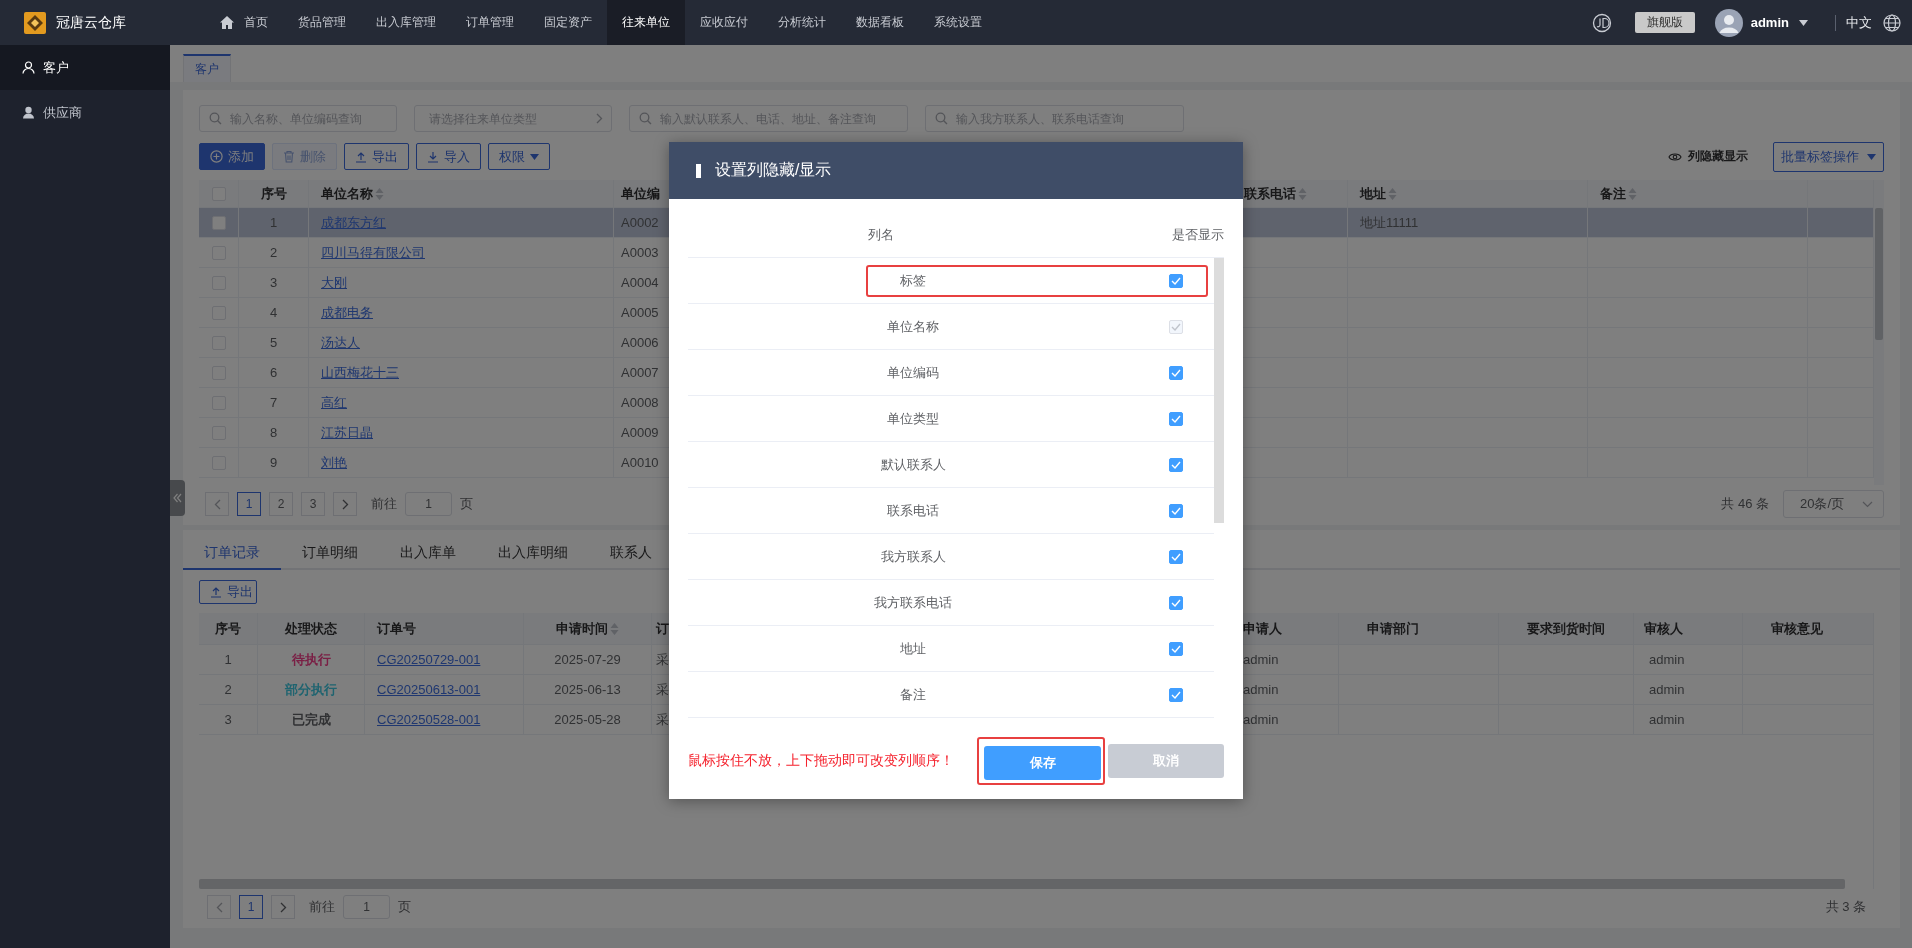 This screenshot has width=1912, height=948. What do you see at coordinates (821, 761) in the screenshot?
I see `hint-text: 鼠标按住不放，上下拖动即可改变列顺序！` at bounding box center [821, 761].